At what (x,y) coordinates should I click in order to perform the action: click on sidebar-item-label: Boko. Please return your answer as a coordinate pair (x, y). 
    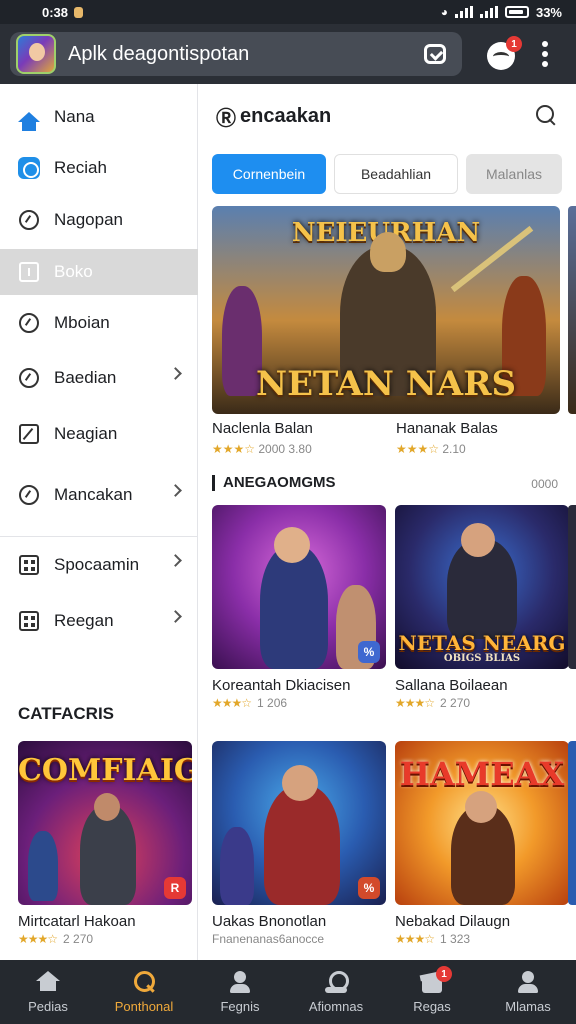
    Looking at the image, I should click on (73, 271).